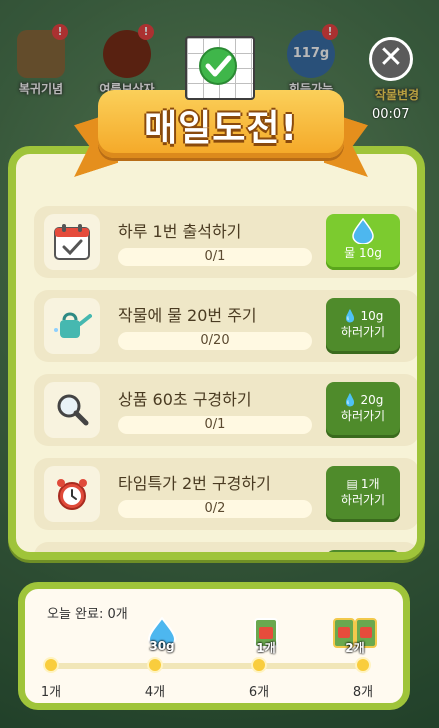 Image resolution: width=439 pixels, height=728 pixels. I want to click on calendar-icon, so click(72, 242).